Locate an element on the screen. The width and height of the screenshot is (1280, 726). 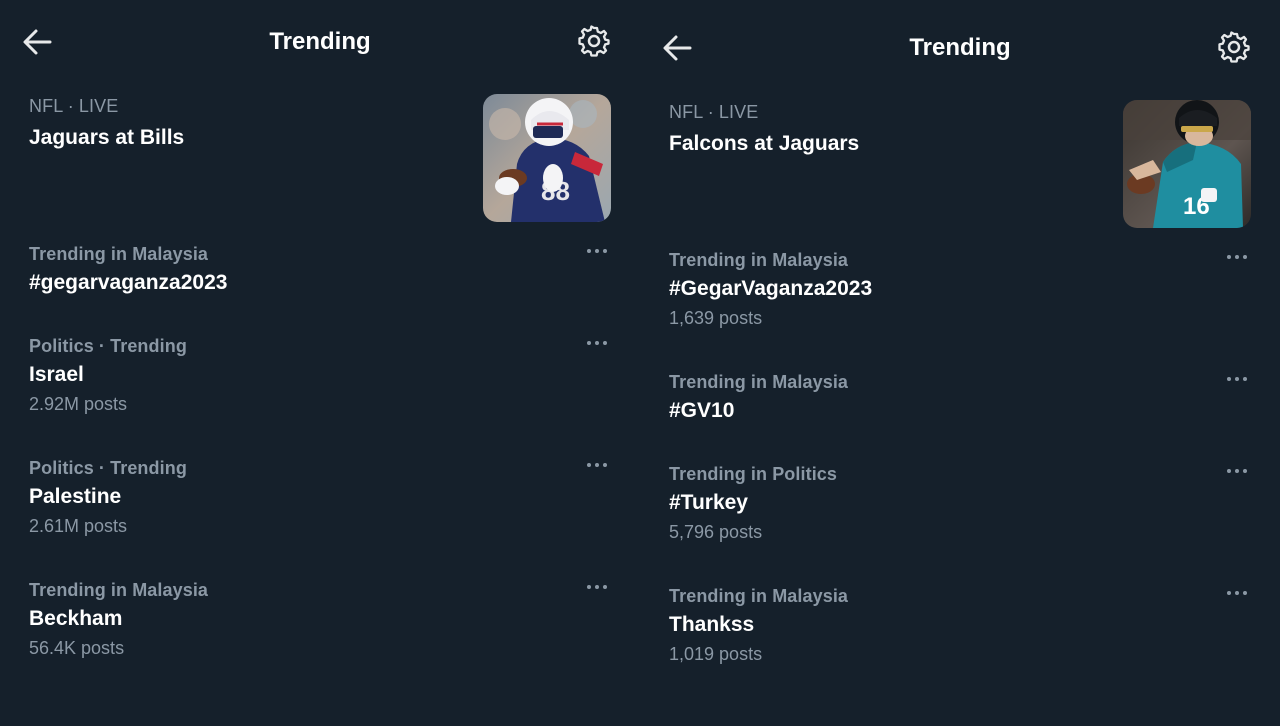
trend-item: Trending in Malaysia Beckham 56.4K posts is located at coordinates (320, 641).